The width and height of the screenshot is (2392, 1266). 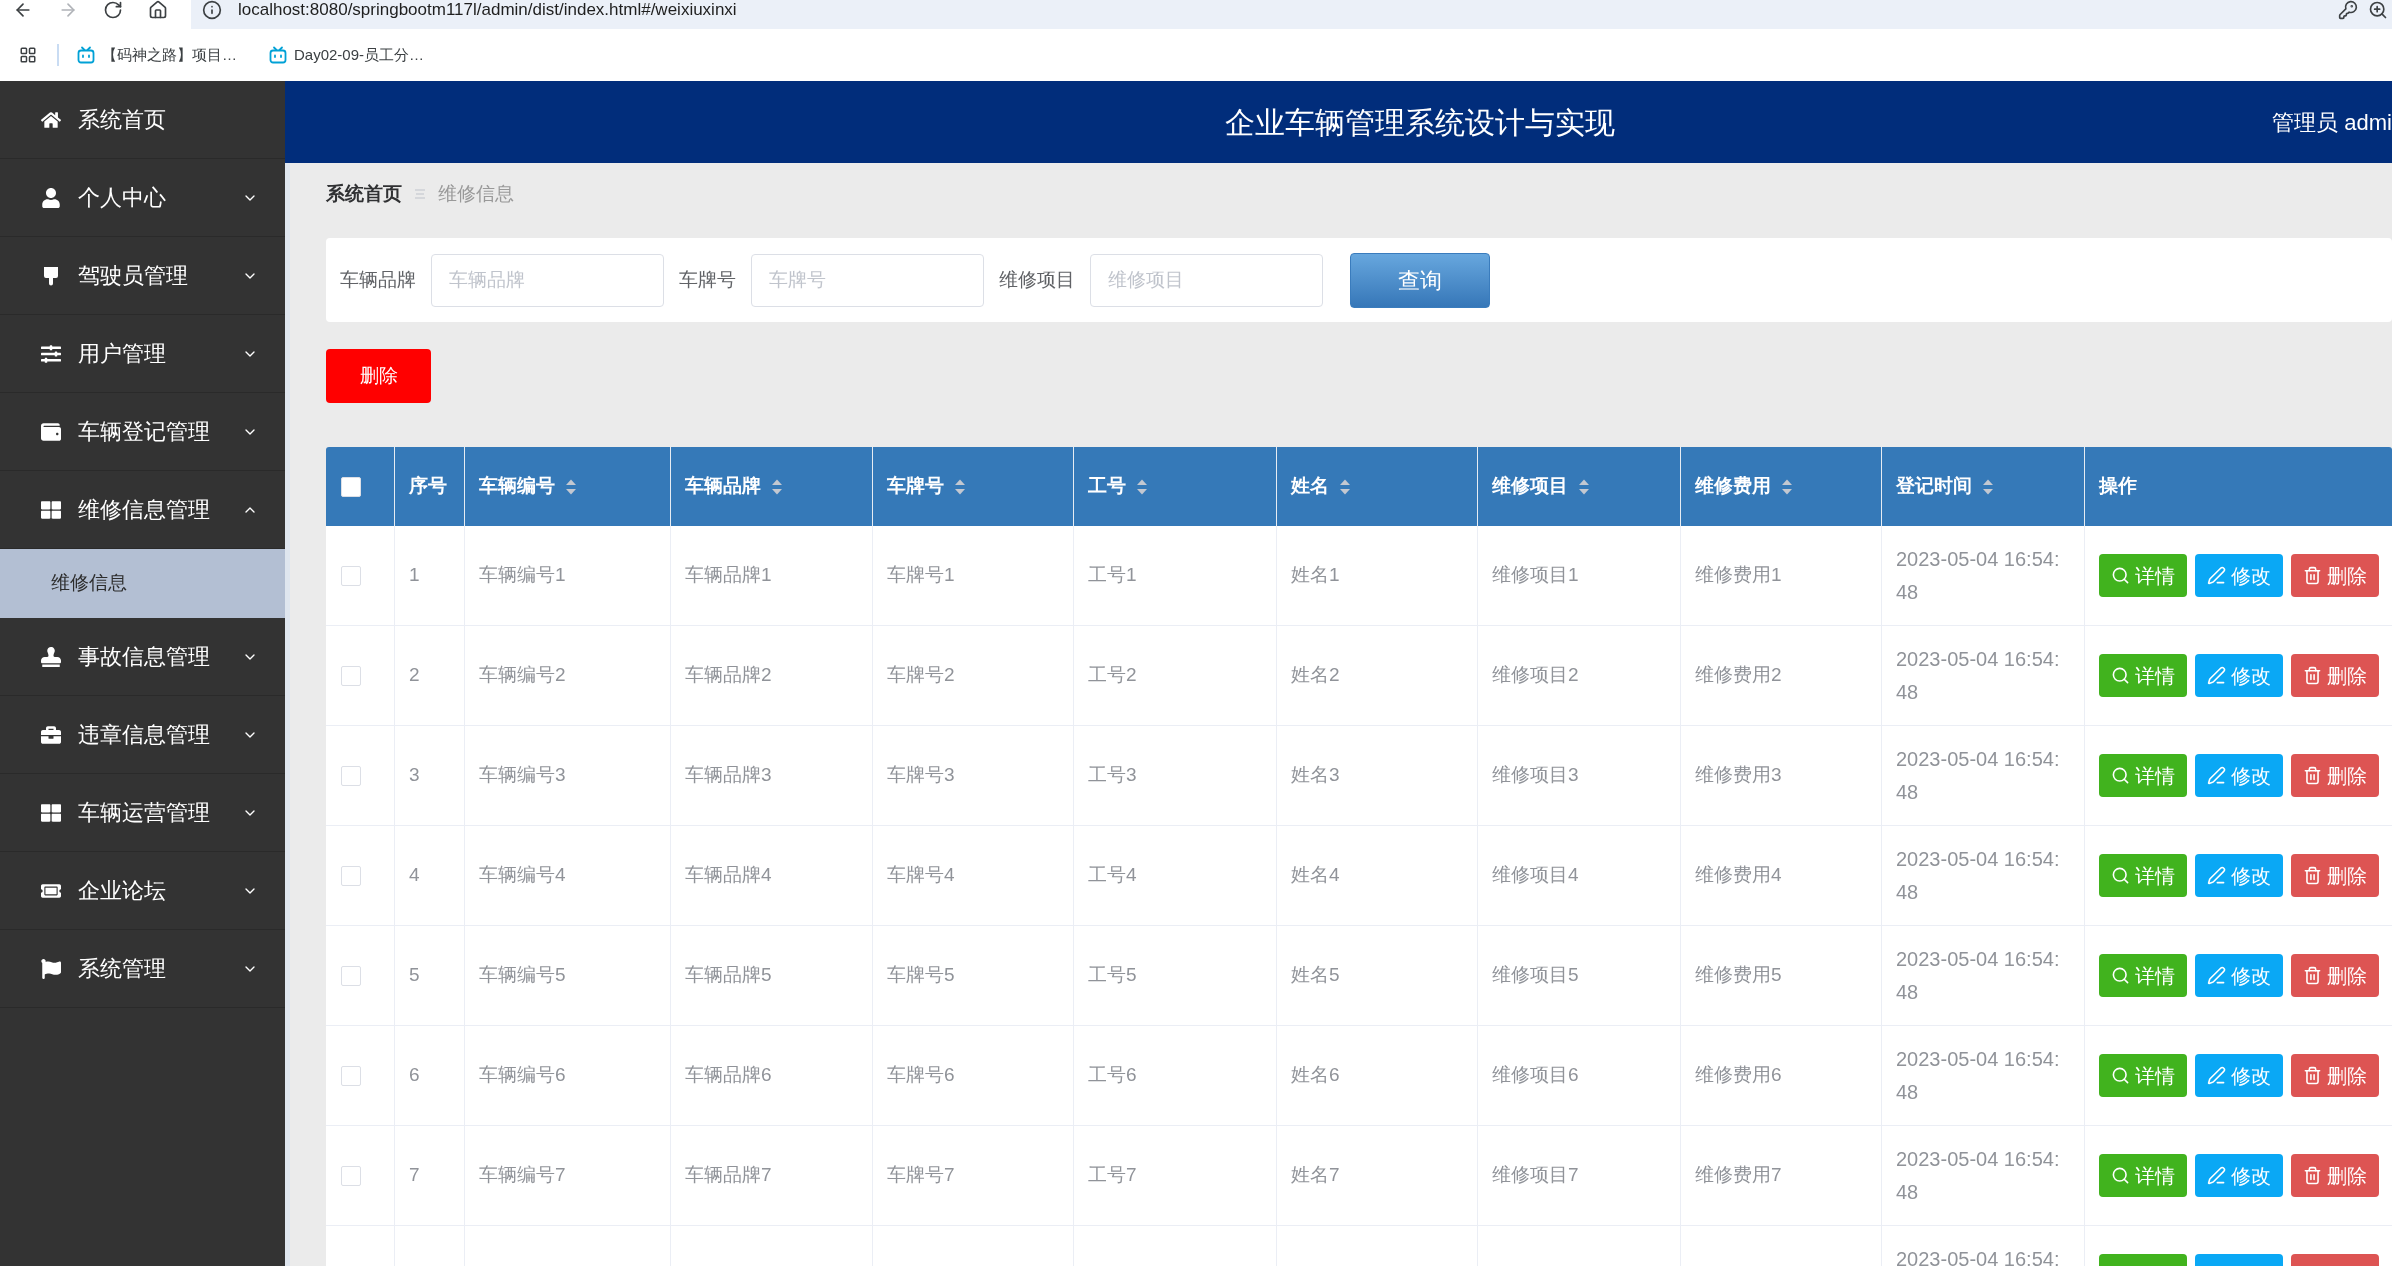 I want to click on table-cell: 工号3, so click(x=1175, y=775).